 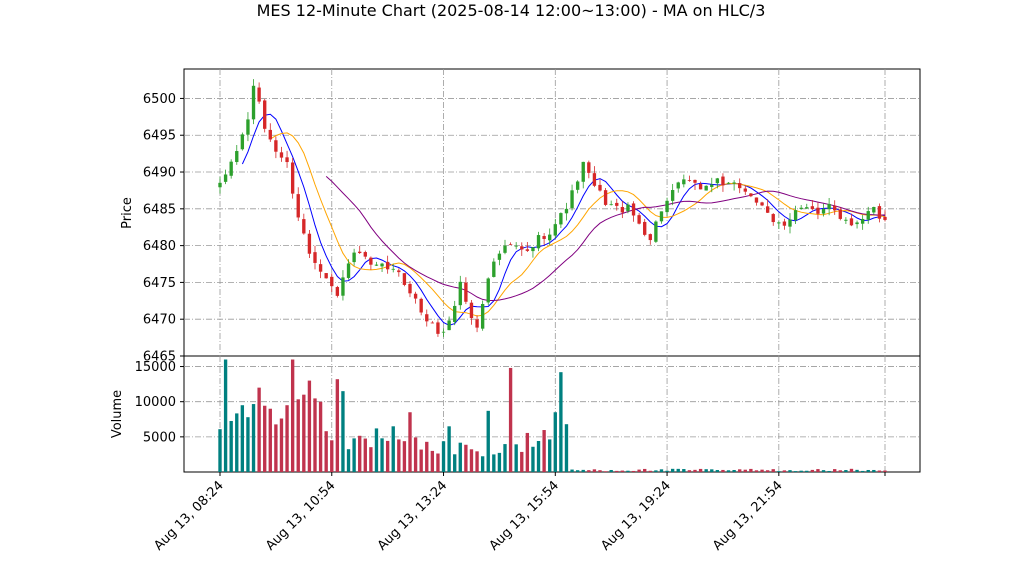 I want to click on price-tick-label: 6475, so click(x=159, y=283).